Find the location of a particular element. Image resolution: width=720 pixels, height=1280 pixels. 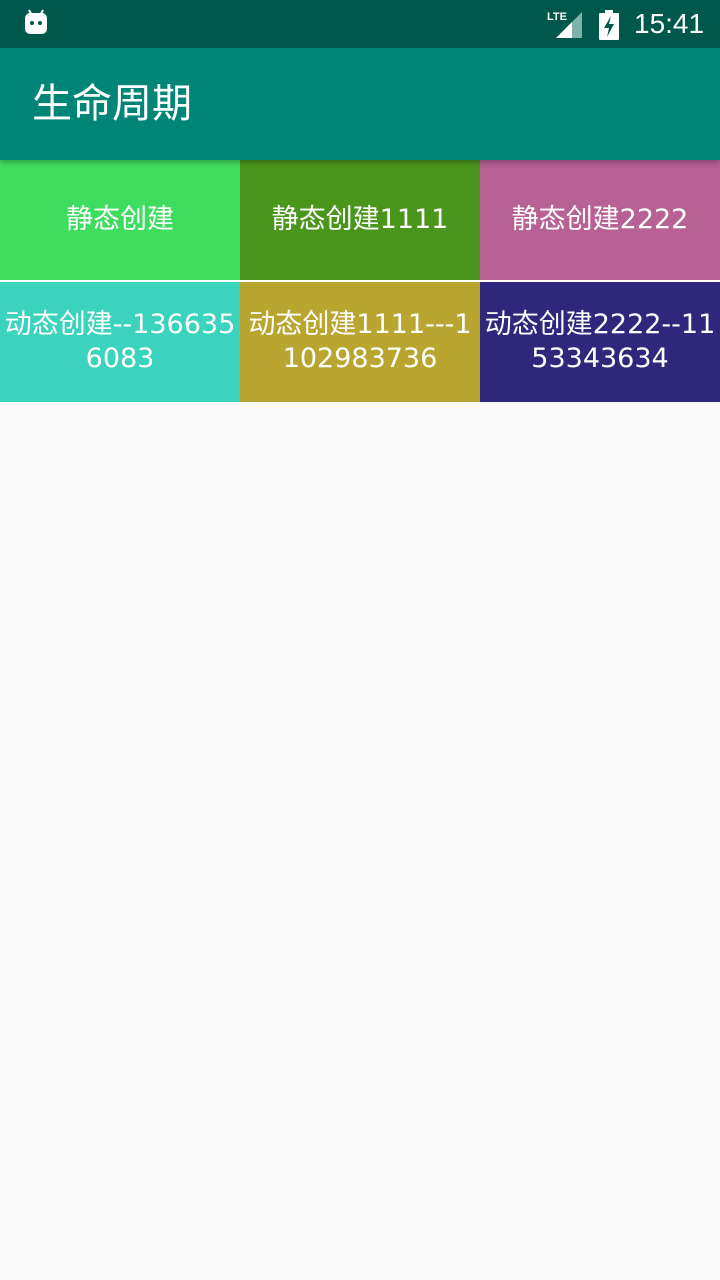

status-bar: LTE 15:41 is located at coordinates (360, 24).